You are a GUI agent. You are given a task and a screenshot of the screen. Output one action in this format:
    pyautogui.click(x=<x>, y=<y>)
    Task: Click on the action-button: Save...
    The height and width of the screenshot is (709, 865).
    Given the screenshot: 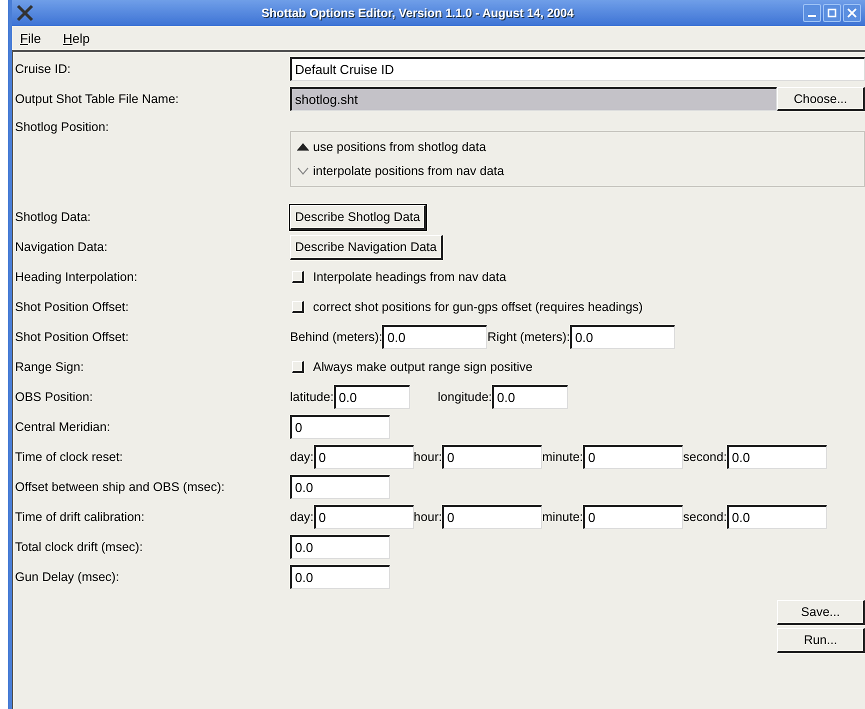 What is the action you would take?
    pyautogui.click(x=821, y=612)
    